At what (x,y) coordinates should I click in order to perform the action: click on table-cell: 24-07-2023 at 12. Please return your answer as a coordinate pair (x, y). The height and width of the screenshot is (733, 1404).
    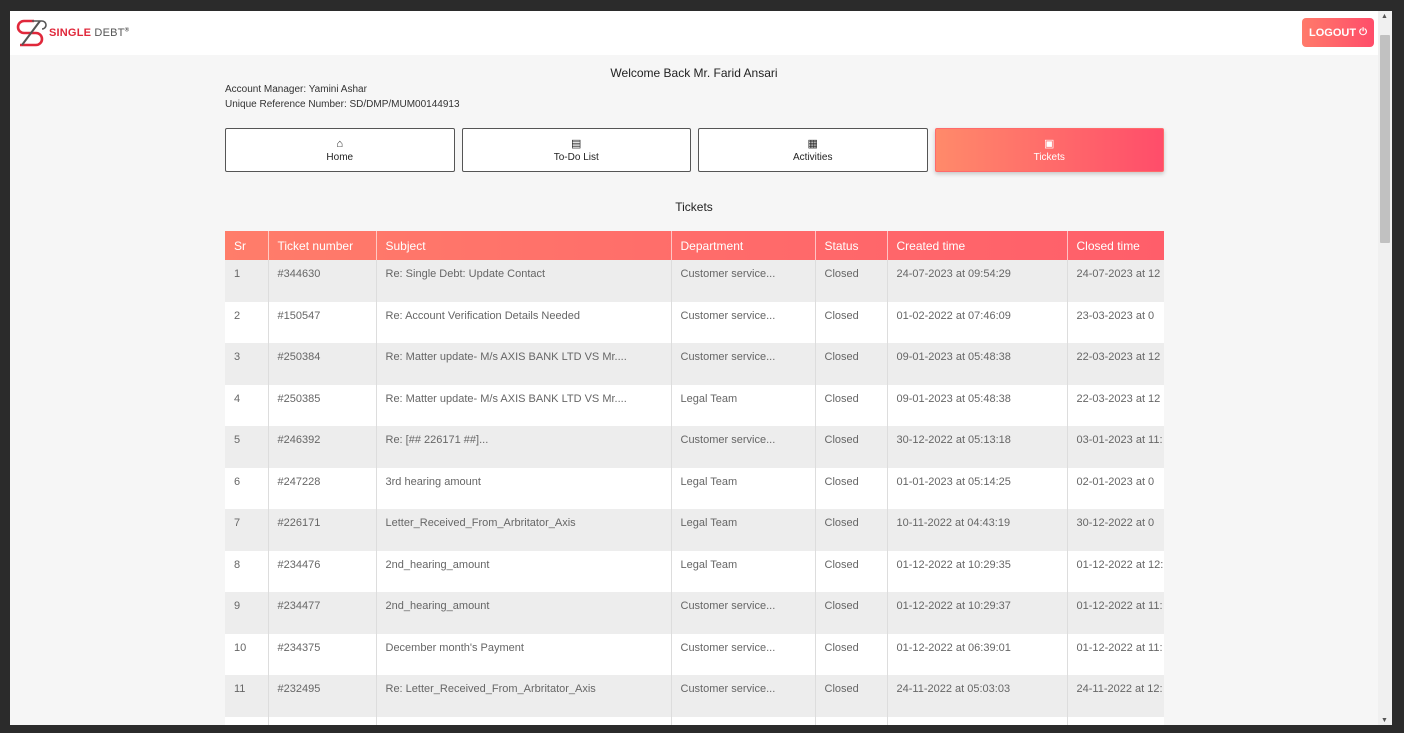
    Looking at the image, I should click on (1115, 281).